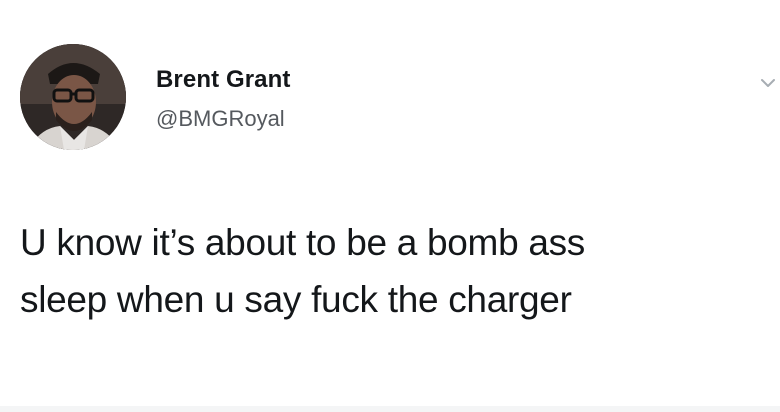  I want to click on divider, so click(390, 409).